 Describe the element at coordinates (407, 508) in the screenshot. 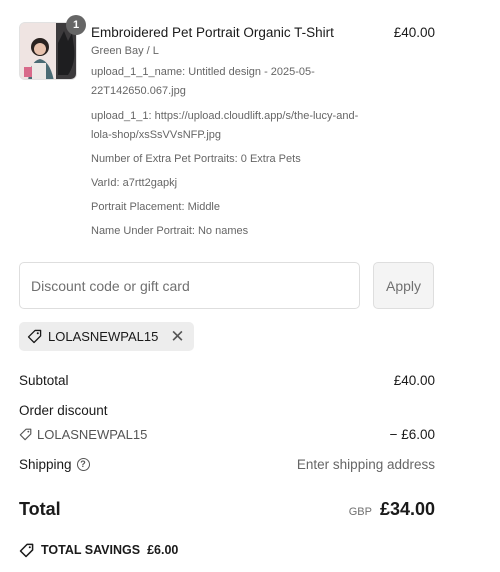

I see `total-amount: £34.00` at that location.